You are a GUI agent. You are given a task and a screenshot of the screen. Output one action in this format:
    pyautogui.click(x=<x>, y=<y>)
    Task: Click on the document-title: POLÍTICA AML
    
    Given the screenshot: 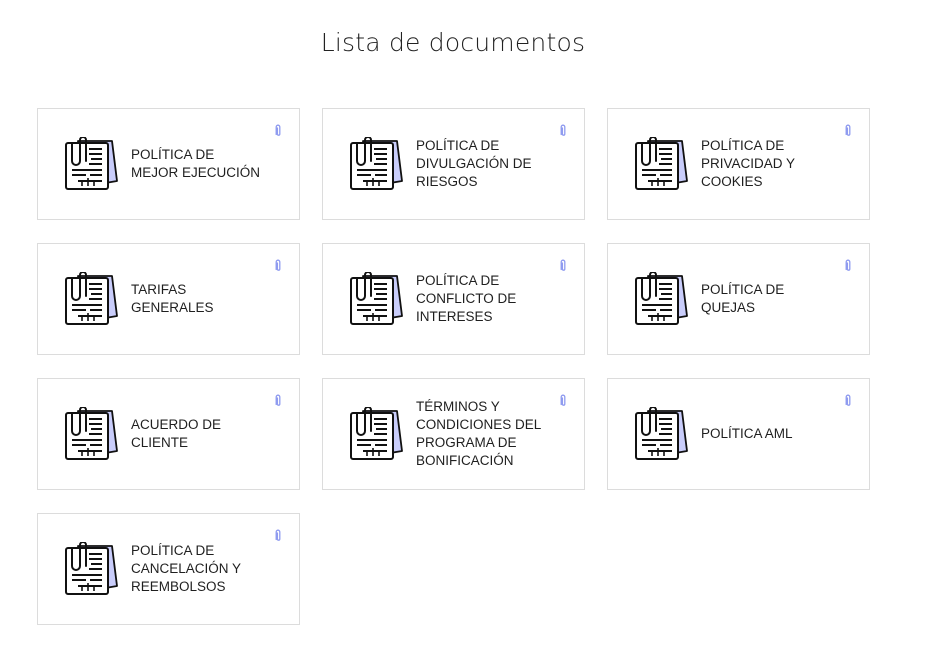 What is the action you would take?
    pyautogui.click(x=747, y=433)
    